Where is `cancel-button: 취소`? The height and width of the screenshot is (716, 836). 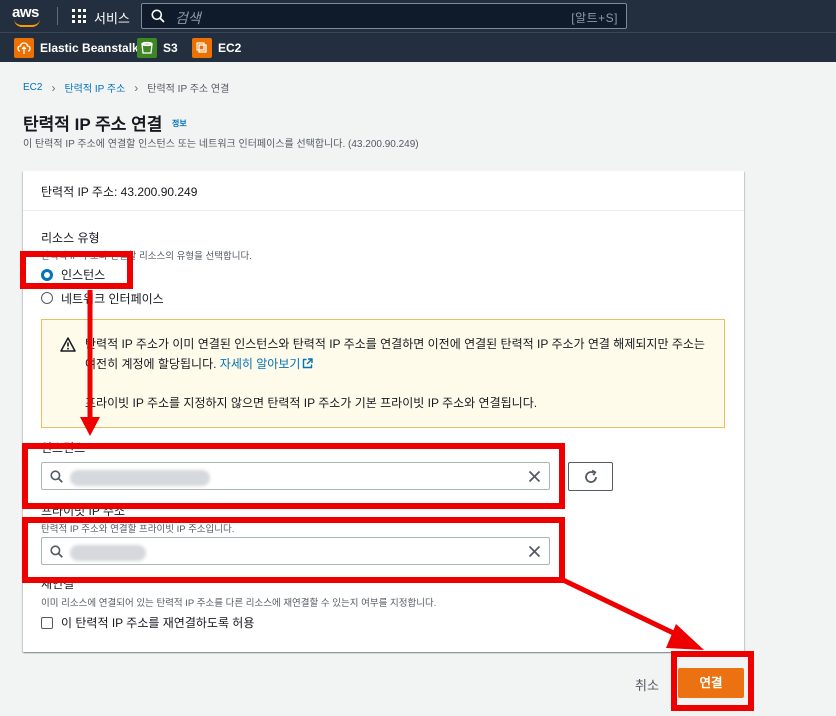
cancel-button: 취소 is located at coordinates (647, 684).